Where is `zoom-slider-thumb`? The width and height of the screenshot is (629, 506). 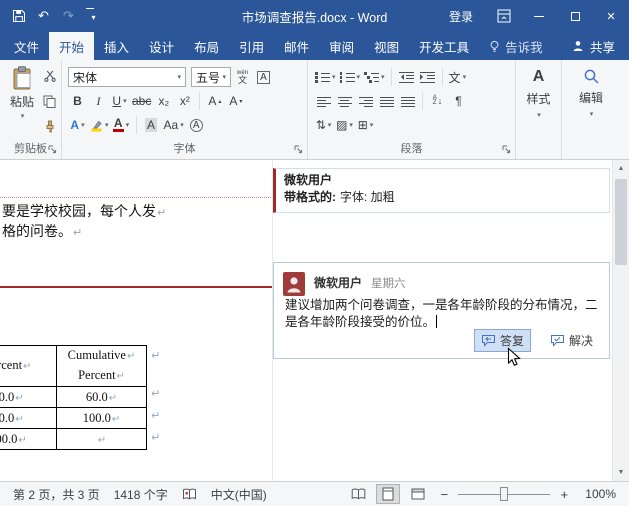 zoom-slider-thumb is located at coordinates (504, 494).